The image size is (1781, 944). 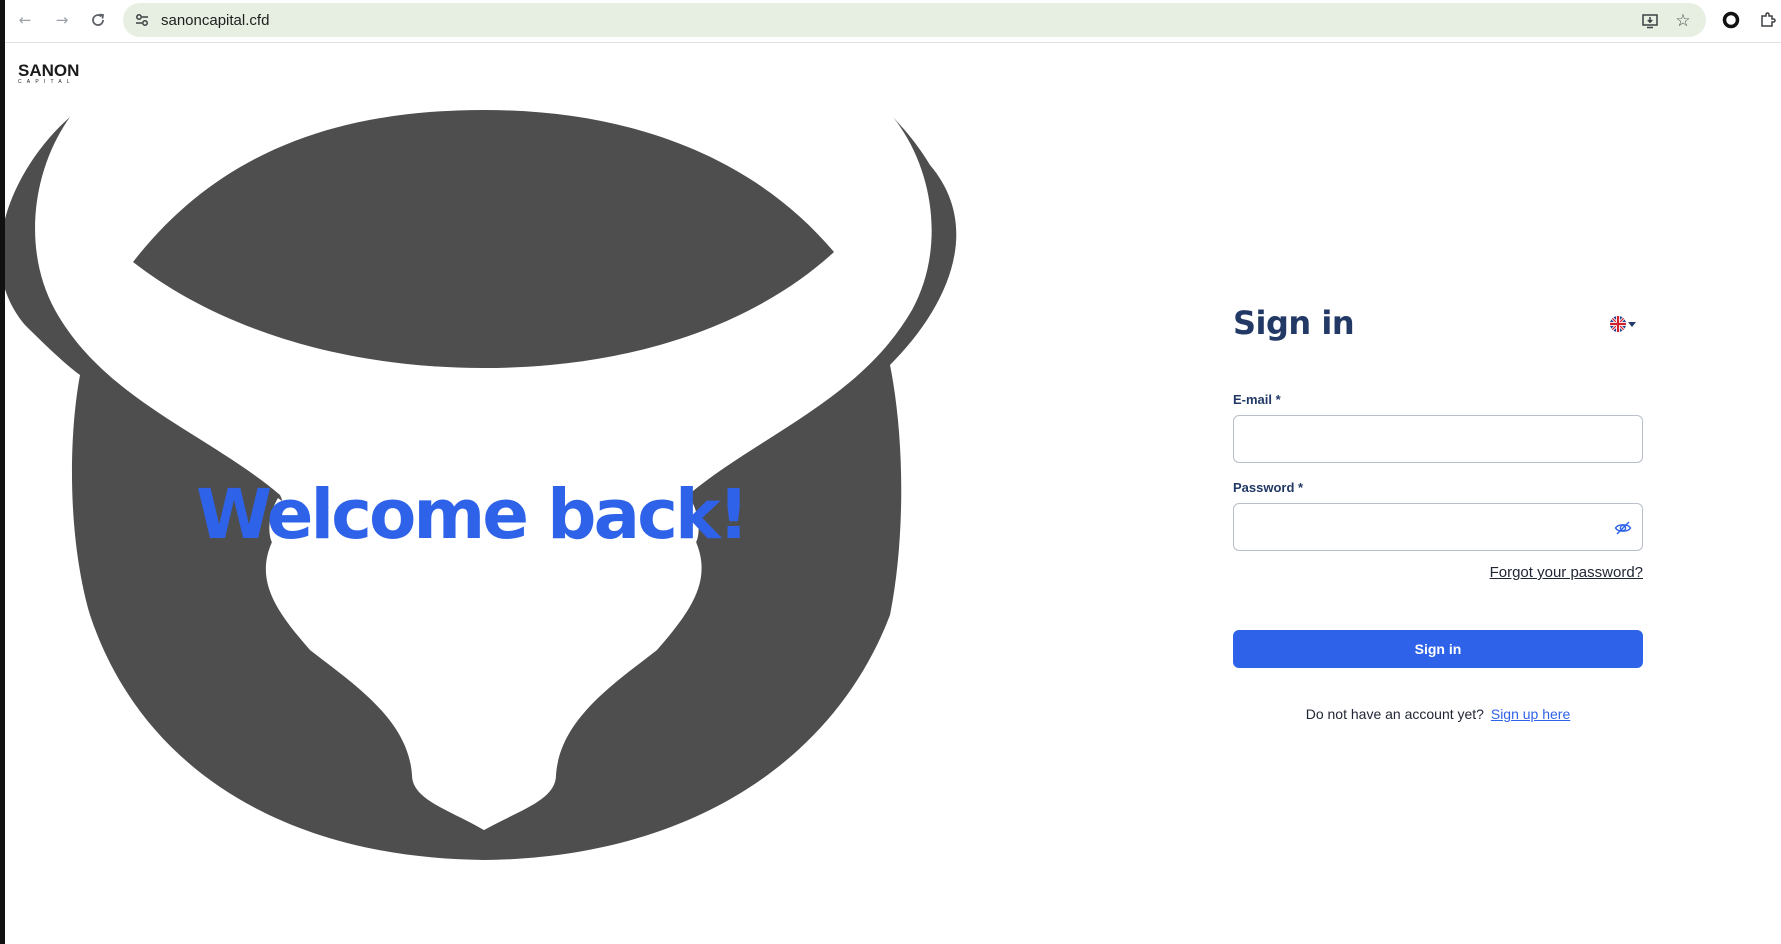 What do you see at coordinates (215, 20) in the screenshot?
I see `url-text: sanoncapital.cfd` at bounding box center [215, 20].